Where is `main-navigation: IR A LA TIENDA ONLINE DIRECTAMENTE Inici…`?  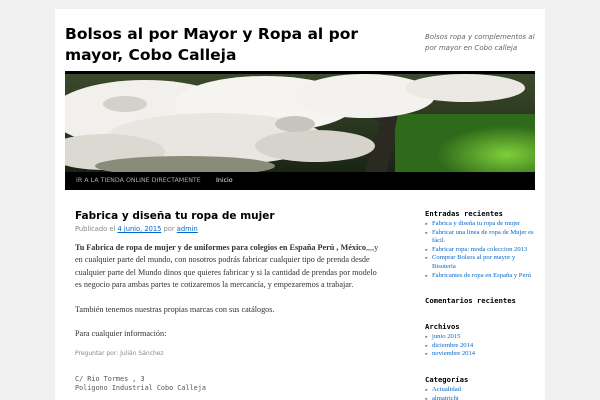 main-navigation: IR A LA TIENDA ONLINE DIRECTAMENTE Inici… is located at coordinates (300, 181).